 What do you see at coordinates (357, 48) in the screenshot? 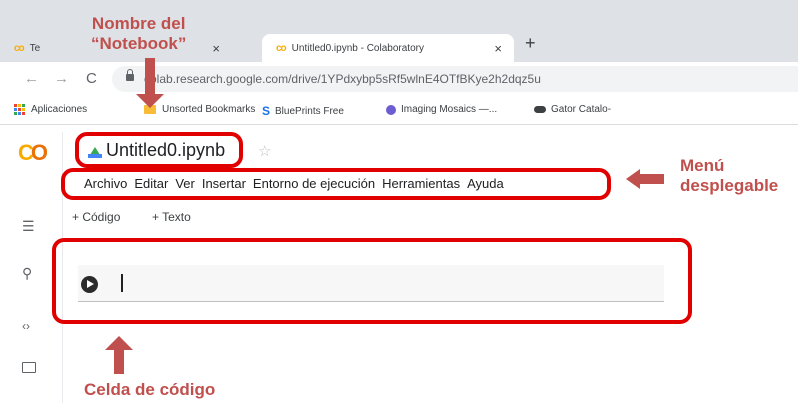
I see `tab-title: Untitled0.ipynb - Colaboratory` at bounding box center [357, 48].